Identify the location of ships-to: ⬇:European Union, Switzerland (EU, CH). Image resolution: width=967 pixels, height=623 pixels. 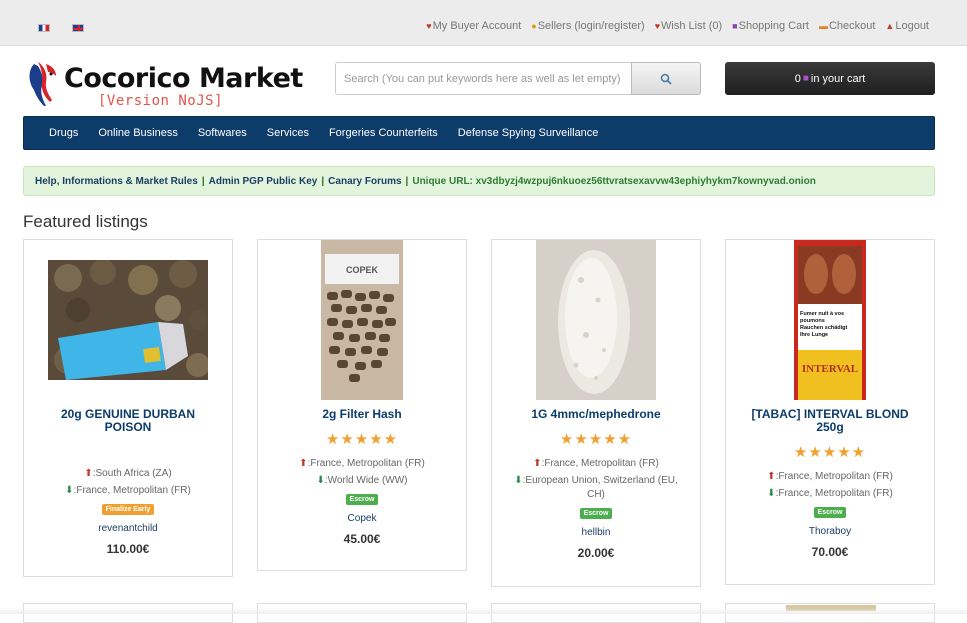
(596, 487).